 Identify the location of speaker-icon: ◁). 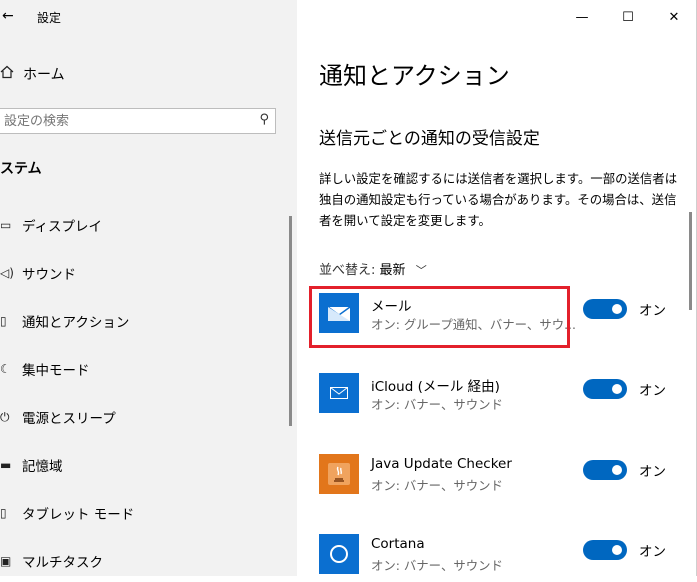
(7, 273).